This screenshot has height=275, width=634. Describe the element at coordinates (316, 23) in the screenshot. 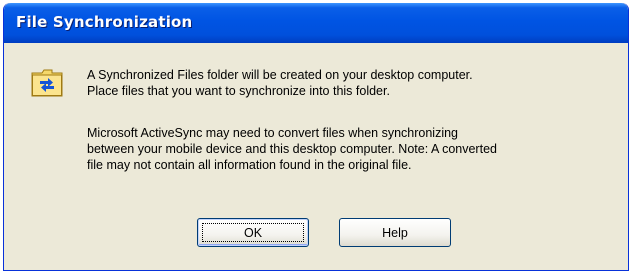

I see `title-bar: File Synchronization` at that location.